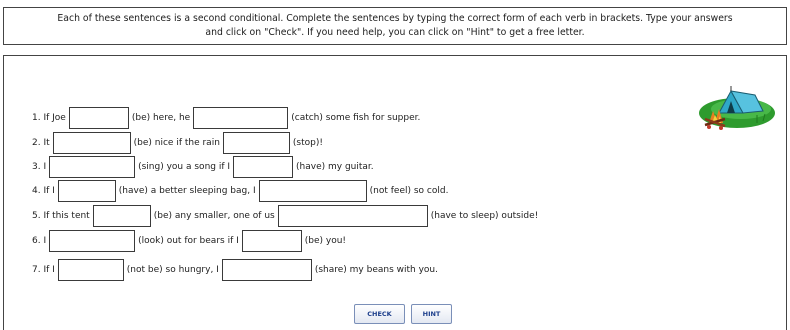 This screenshot has width=790, height=330. I want to click on sentence-3-suffix: (have) my guitar., so click(335, 167).